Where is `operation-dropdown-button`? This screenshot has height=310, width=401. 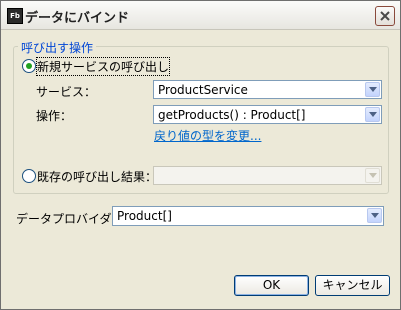 operation-dropdown-button is located at coordinates (372, 114).